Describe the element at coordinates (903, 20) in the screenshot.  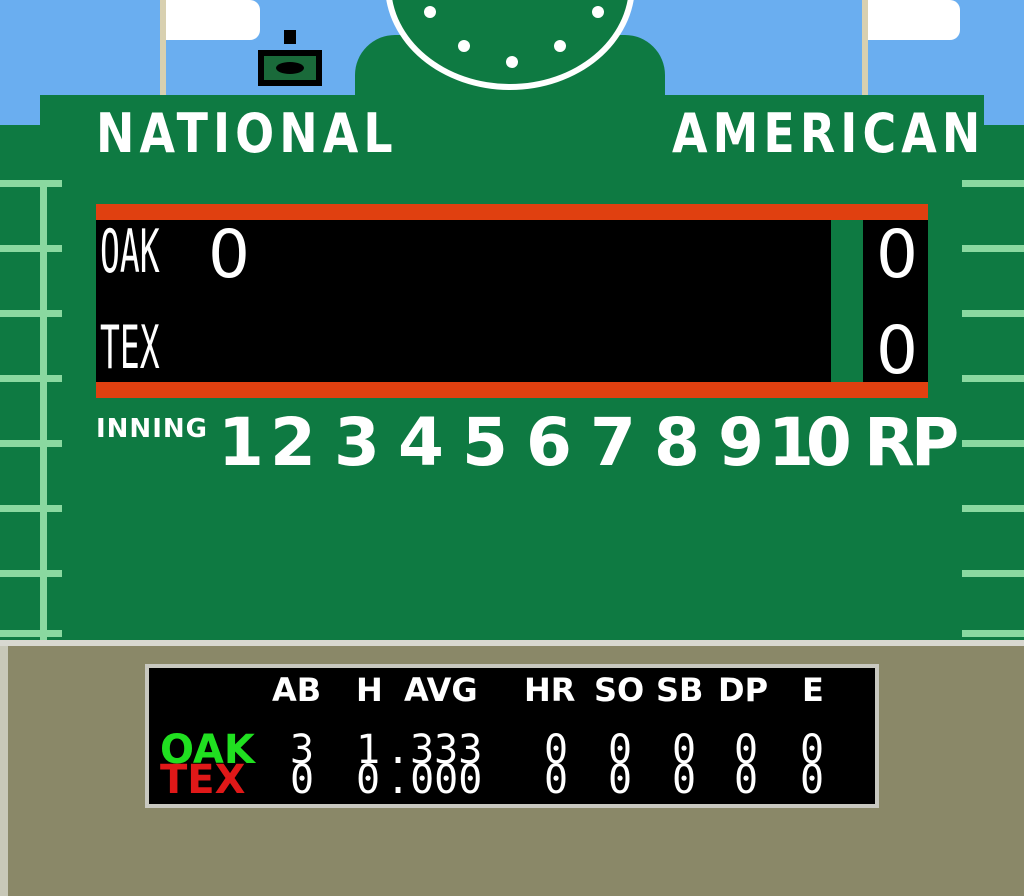
I see `flag-right-icon` at that location.